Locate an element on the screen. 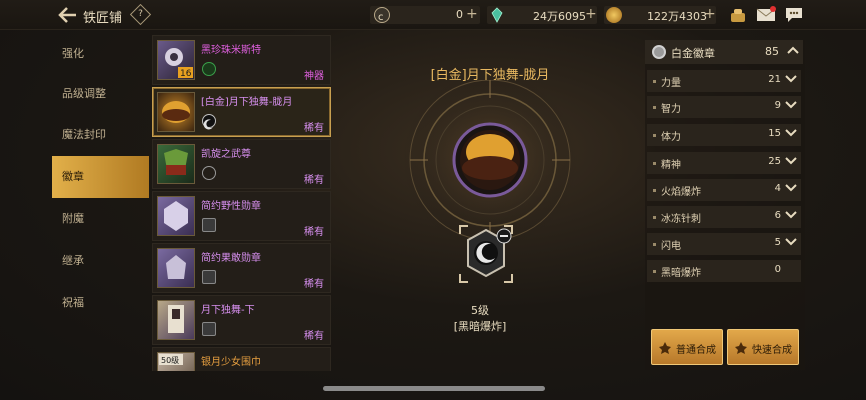 The width and height of the screenshot is (866, 400). back-arrow-icon is located at coordinates (68, 15).